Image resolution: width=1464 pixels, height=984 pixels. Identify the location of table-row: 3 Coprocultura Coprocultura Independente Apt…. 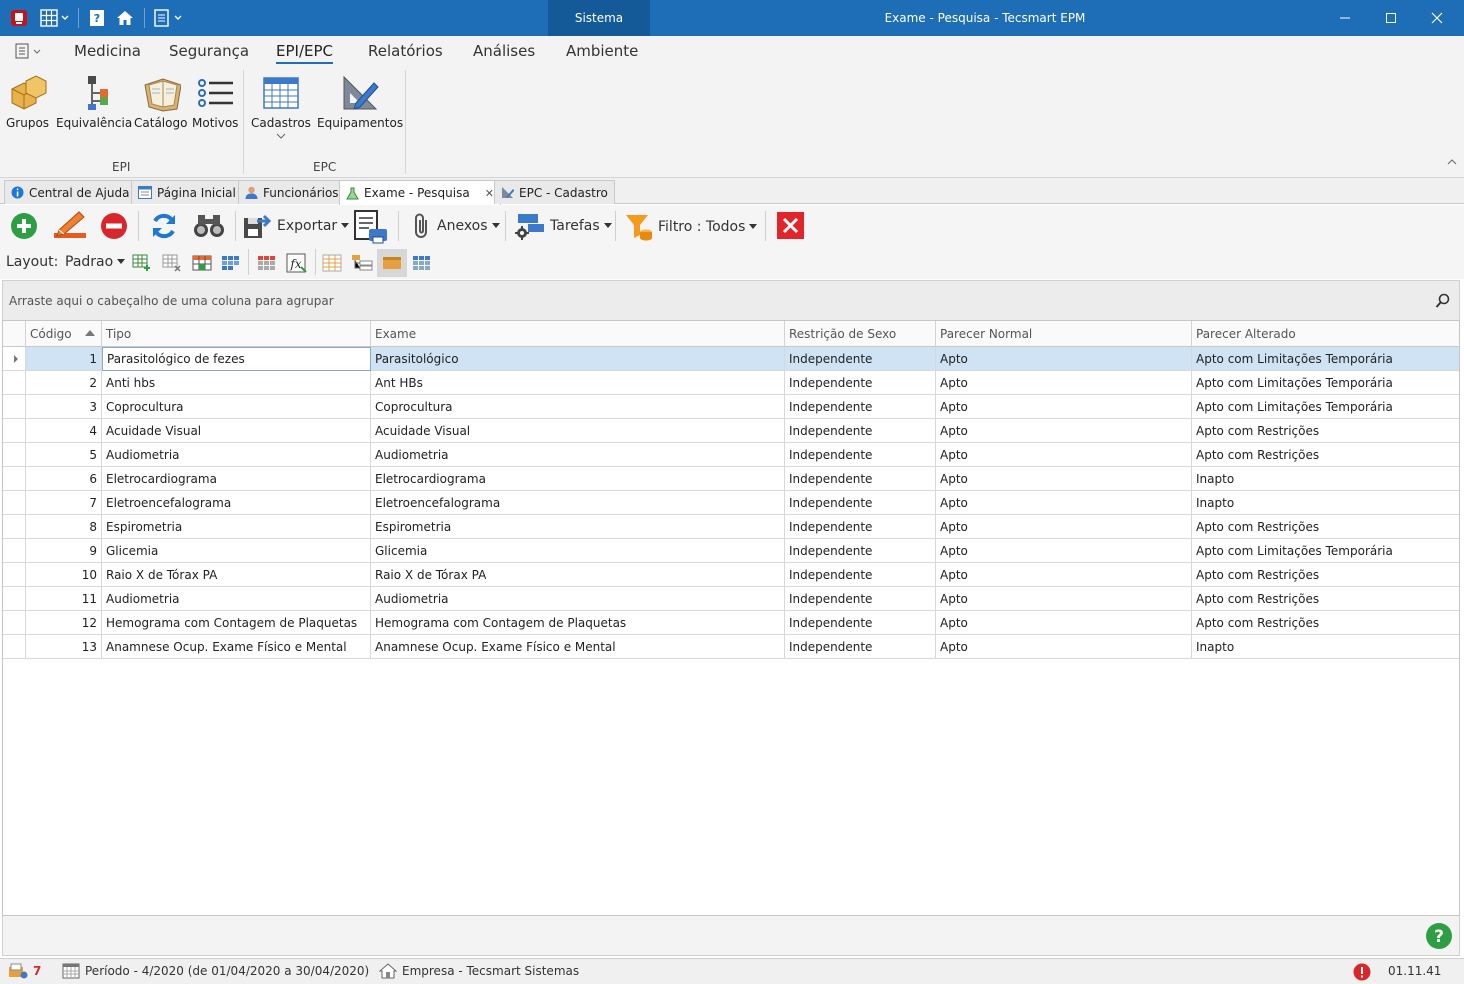
(731, 407).